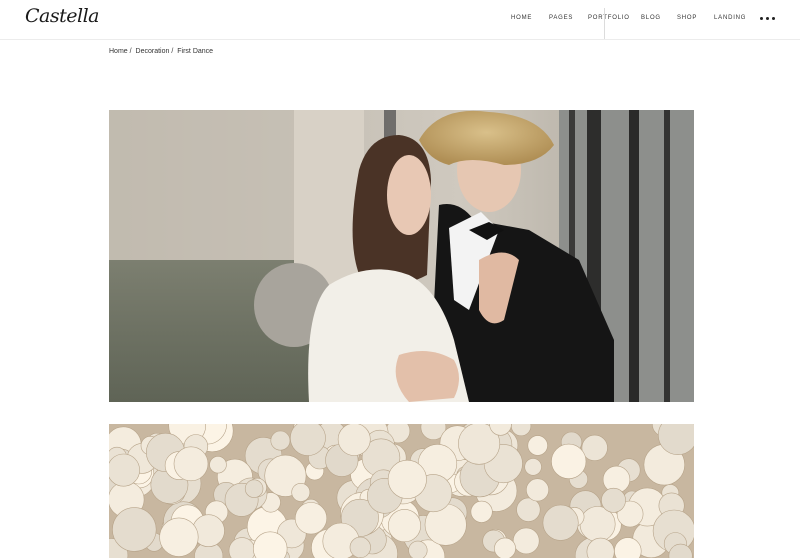  Describe the element at coordinates (651, 18) in the screenshot. I see `nav-blog: BLOG` at that location.